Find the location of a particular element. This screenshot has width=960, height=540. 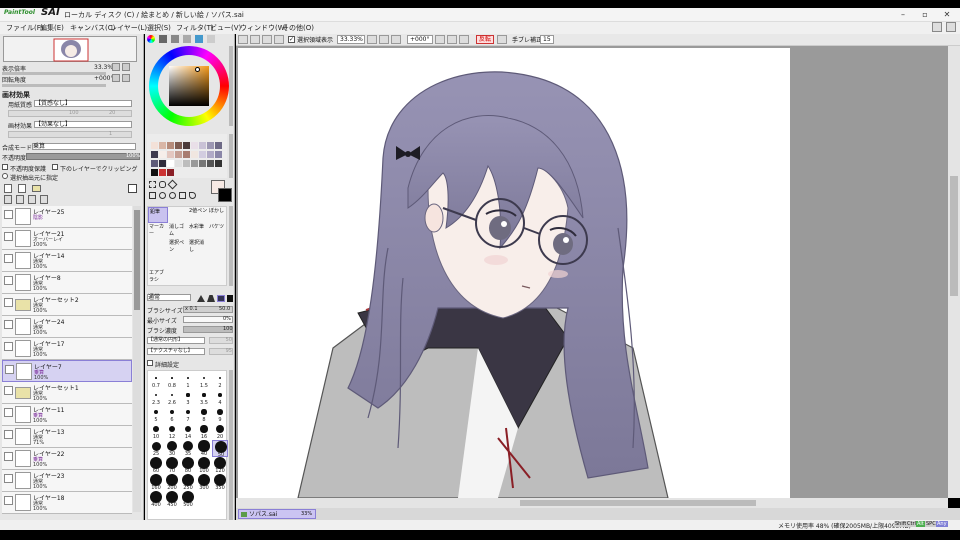

trash-icon is located at coordinates (44, 199).